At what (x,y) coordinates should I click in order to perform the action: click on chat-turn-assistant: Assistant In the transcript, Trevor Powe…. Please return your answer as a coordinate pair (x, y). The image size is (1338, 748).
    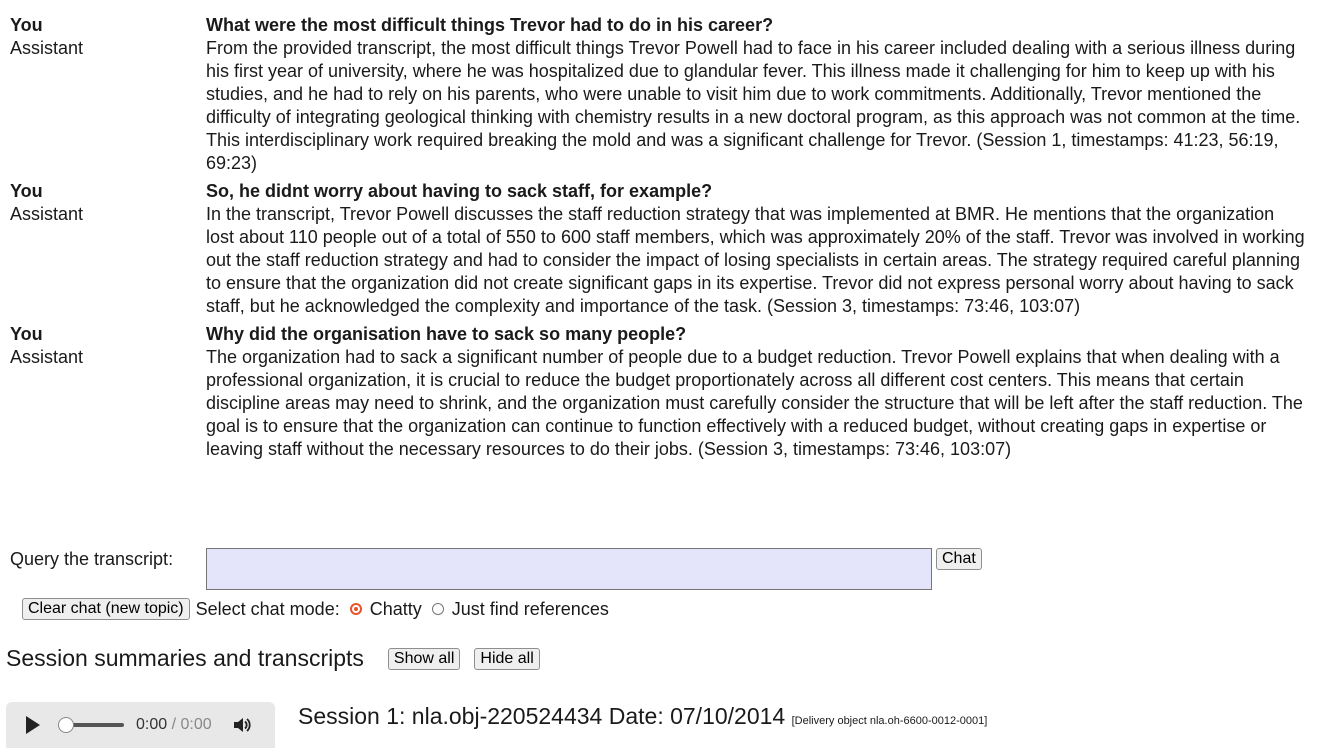
    Looking at the image, I should click on (660, 260).